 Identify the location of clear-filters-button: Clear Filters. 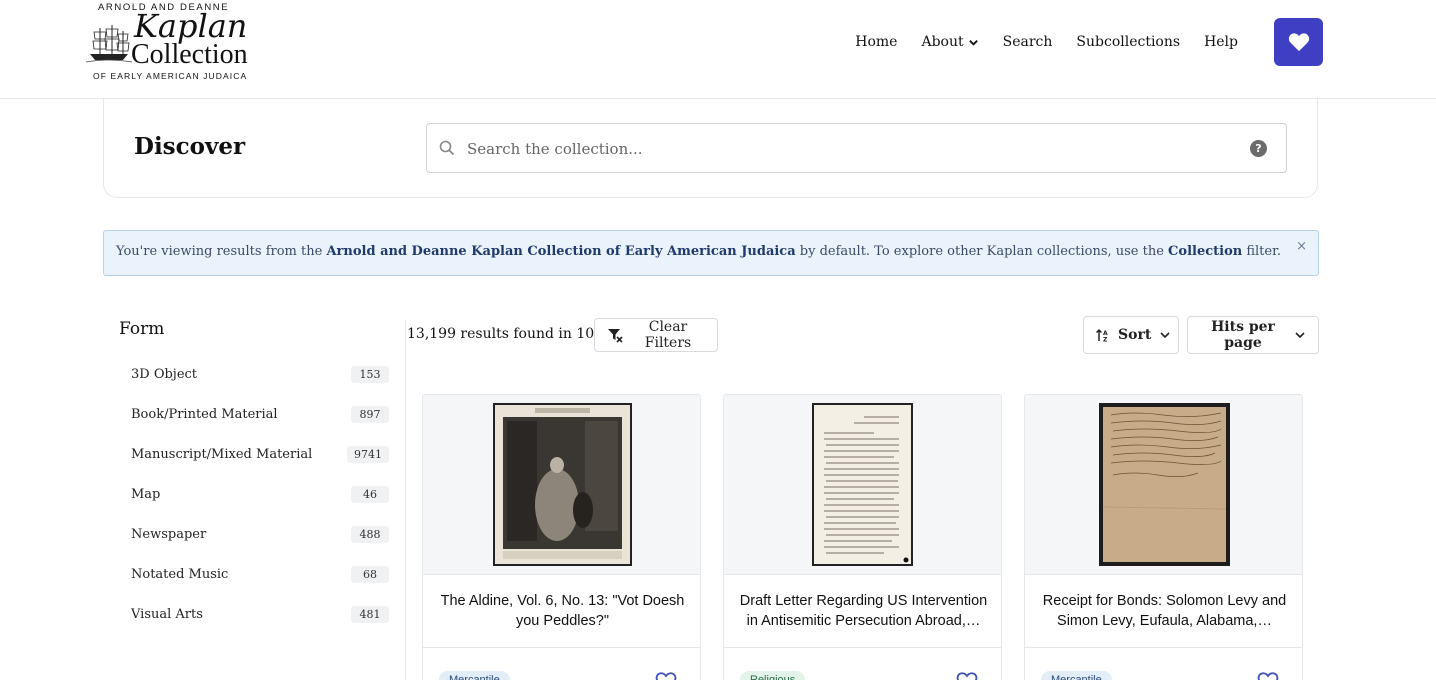
(656, 335).